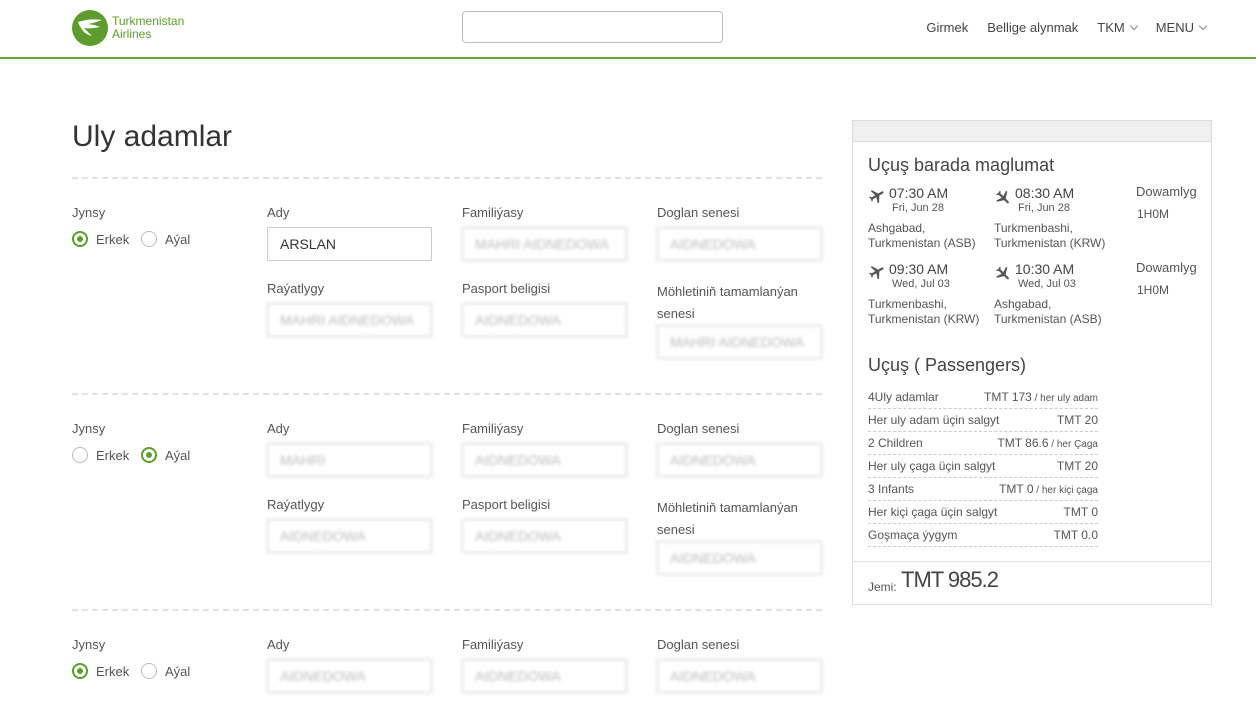 The width and height of the screenshot is (1256, 701). I want to click on passport-label: Pasport beligisi, so click(506, 288).